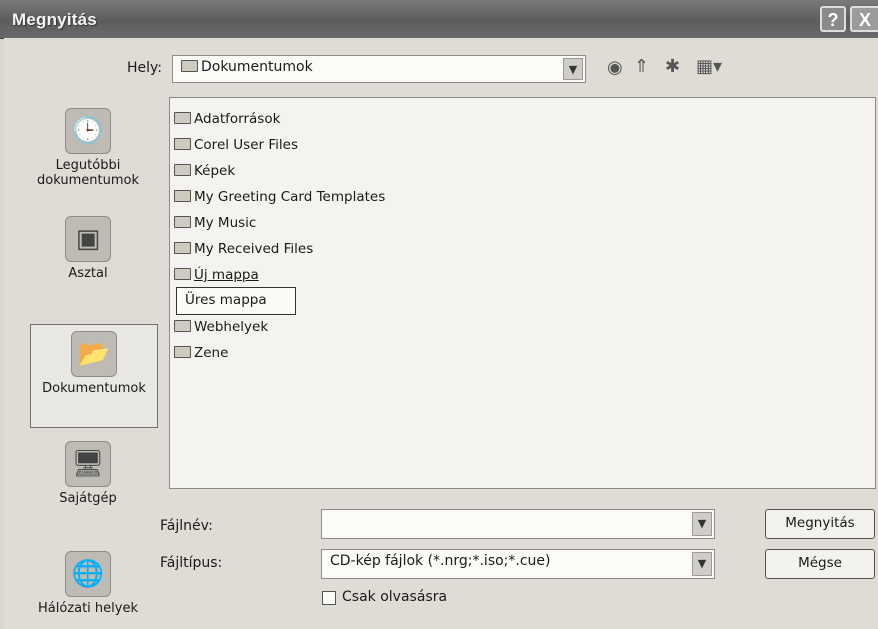 This screenshot has width=878, height=629. Describe the element at coordinates (182, 352) in the screenshot. I see `music-folder-icon` at that location.